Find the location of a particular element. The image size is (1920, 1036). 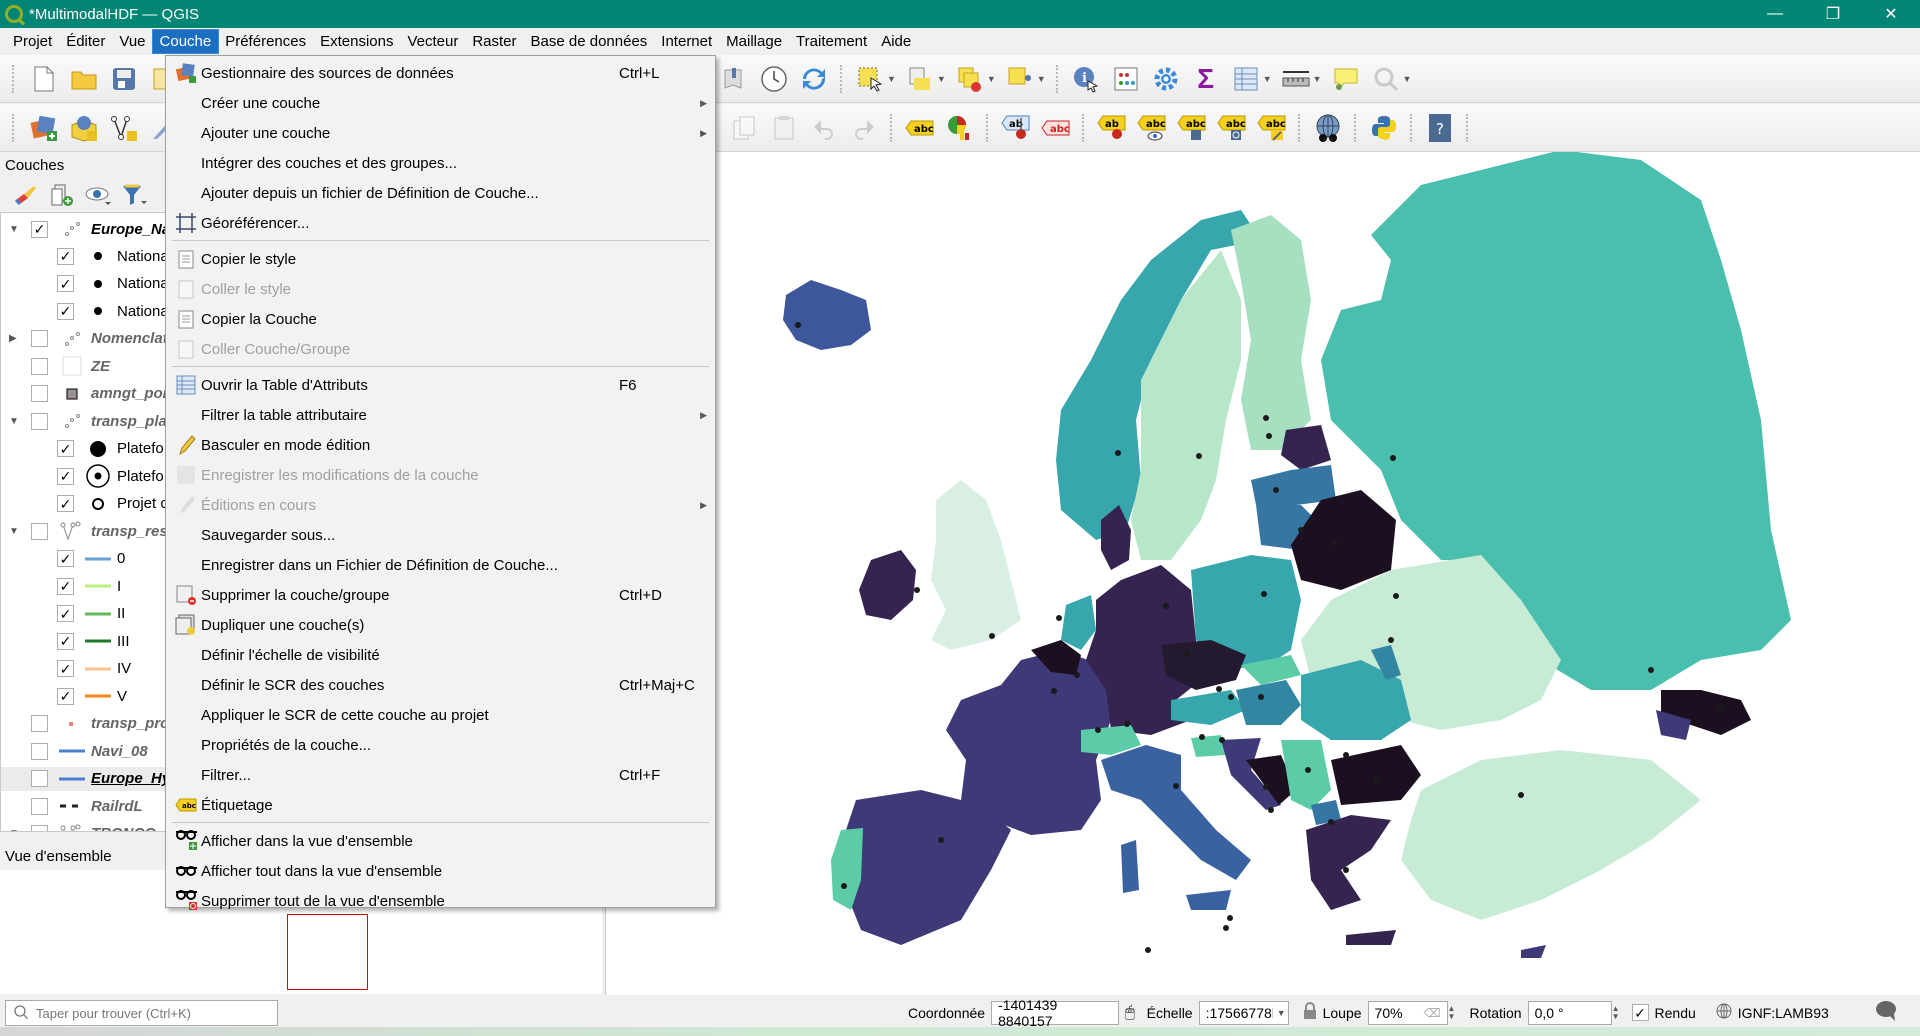

coordinate-field: -1401439 8840157 is located at coordinates (1055, 1013).